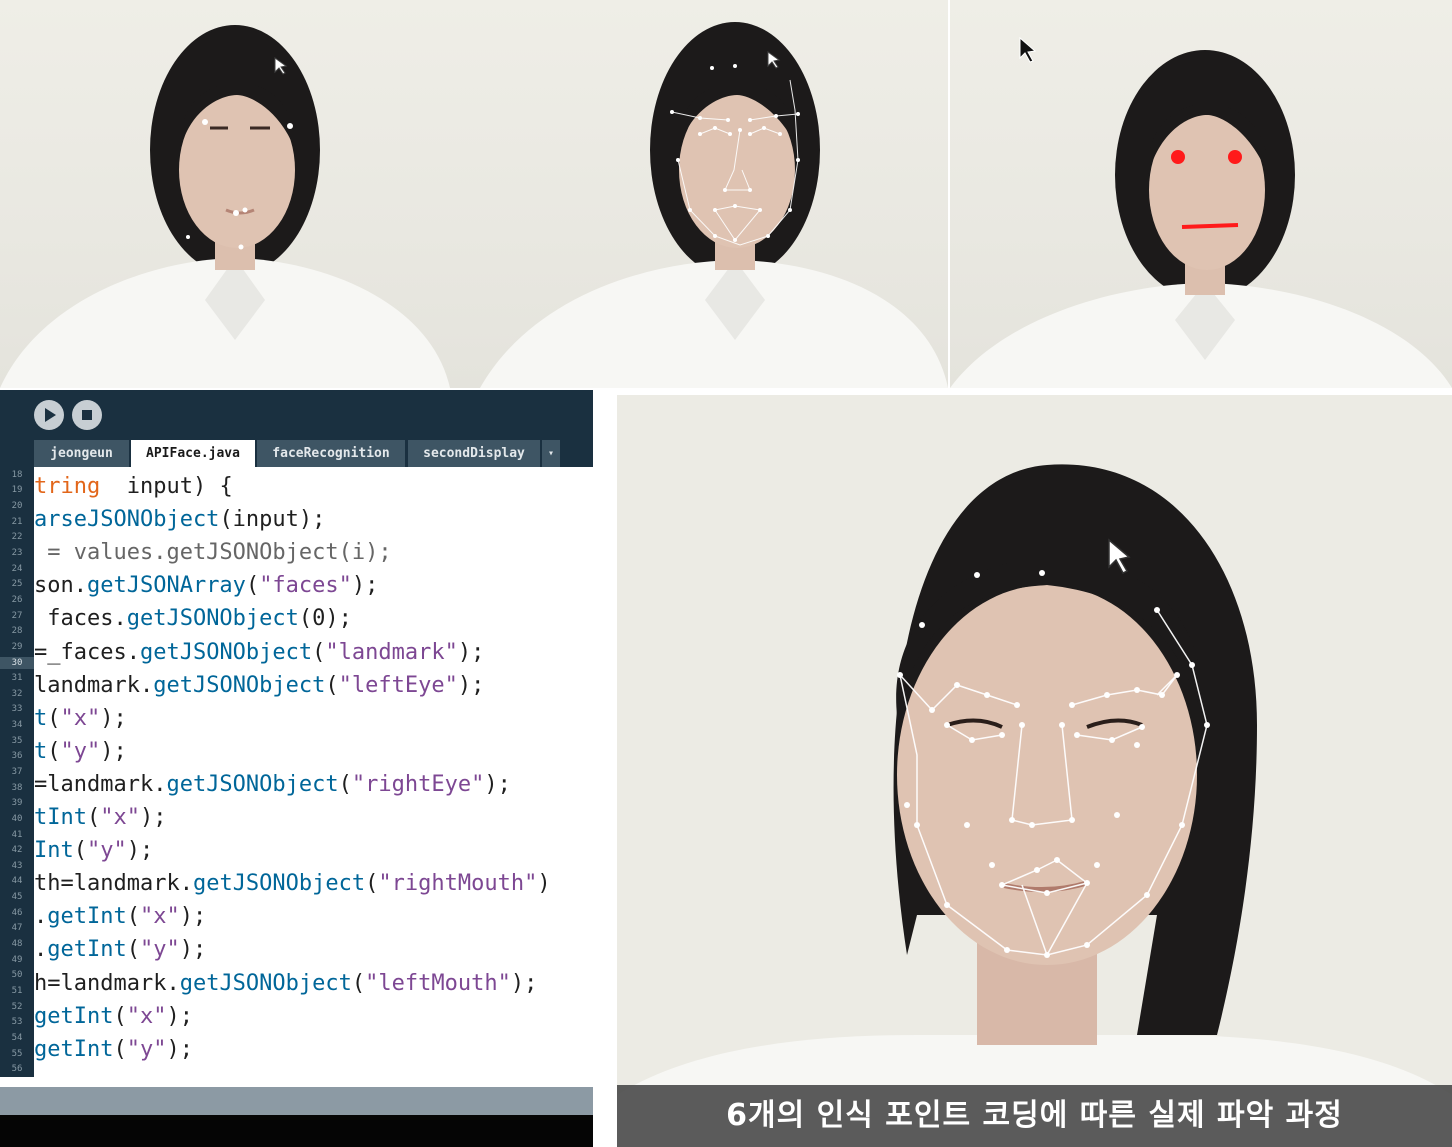  Describe the element at coordinates (41, 751) in the screenshot. I see `code-token: t` at that location.